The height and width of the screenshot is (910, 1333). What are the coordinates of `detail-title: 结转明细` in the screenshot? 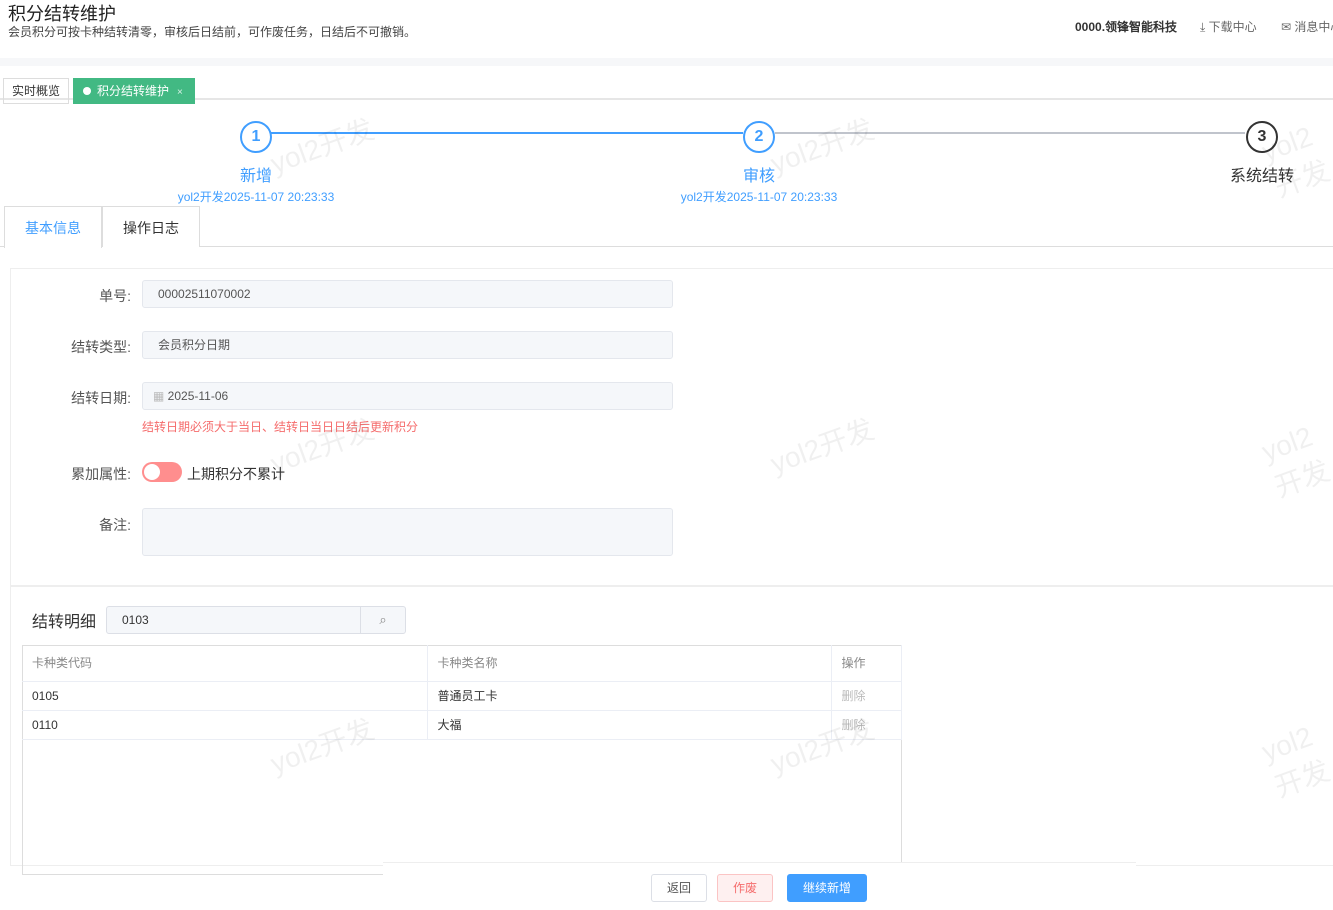 It's located at (64, 622).